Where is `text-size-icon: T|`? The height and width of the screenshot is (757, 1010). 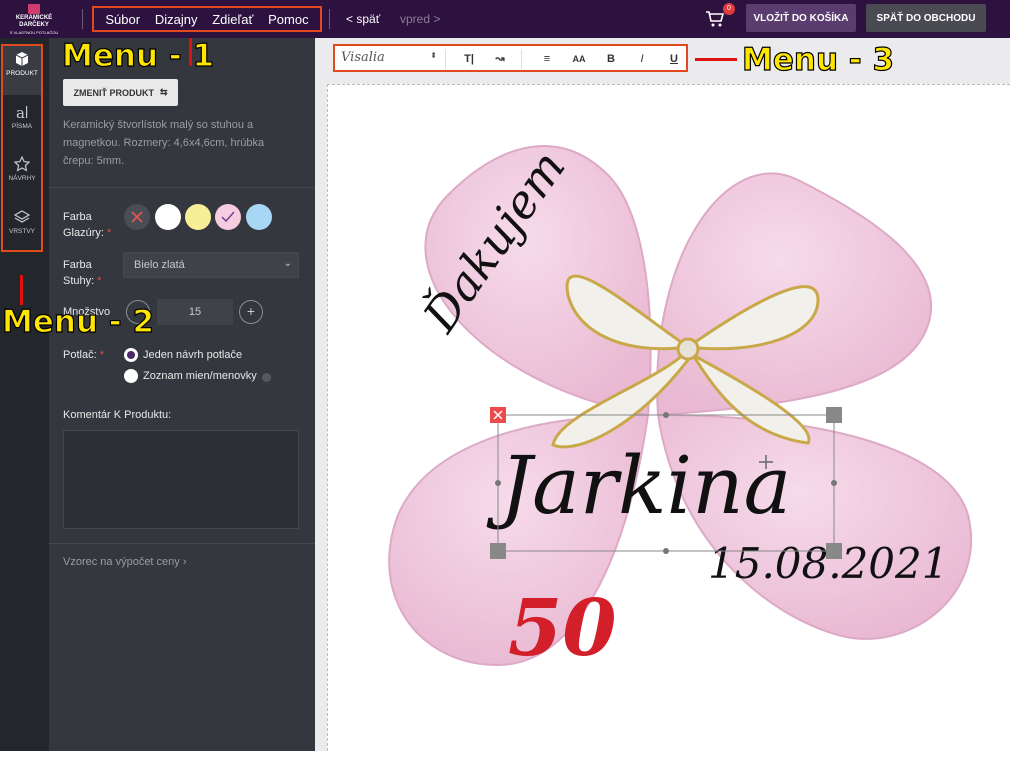
text-size-icon: T| is located at coordinates (469, 59).